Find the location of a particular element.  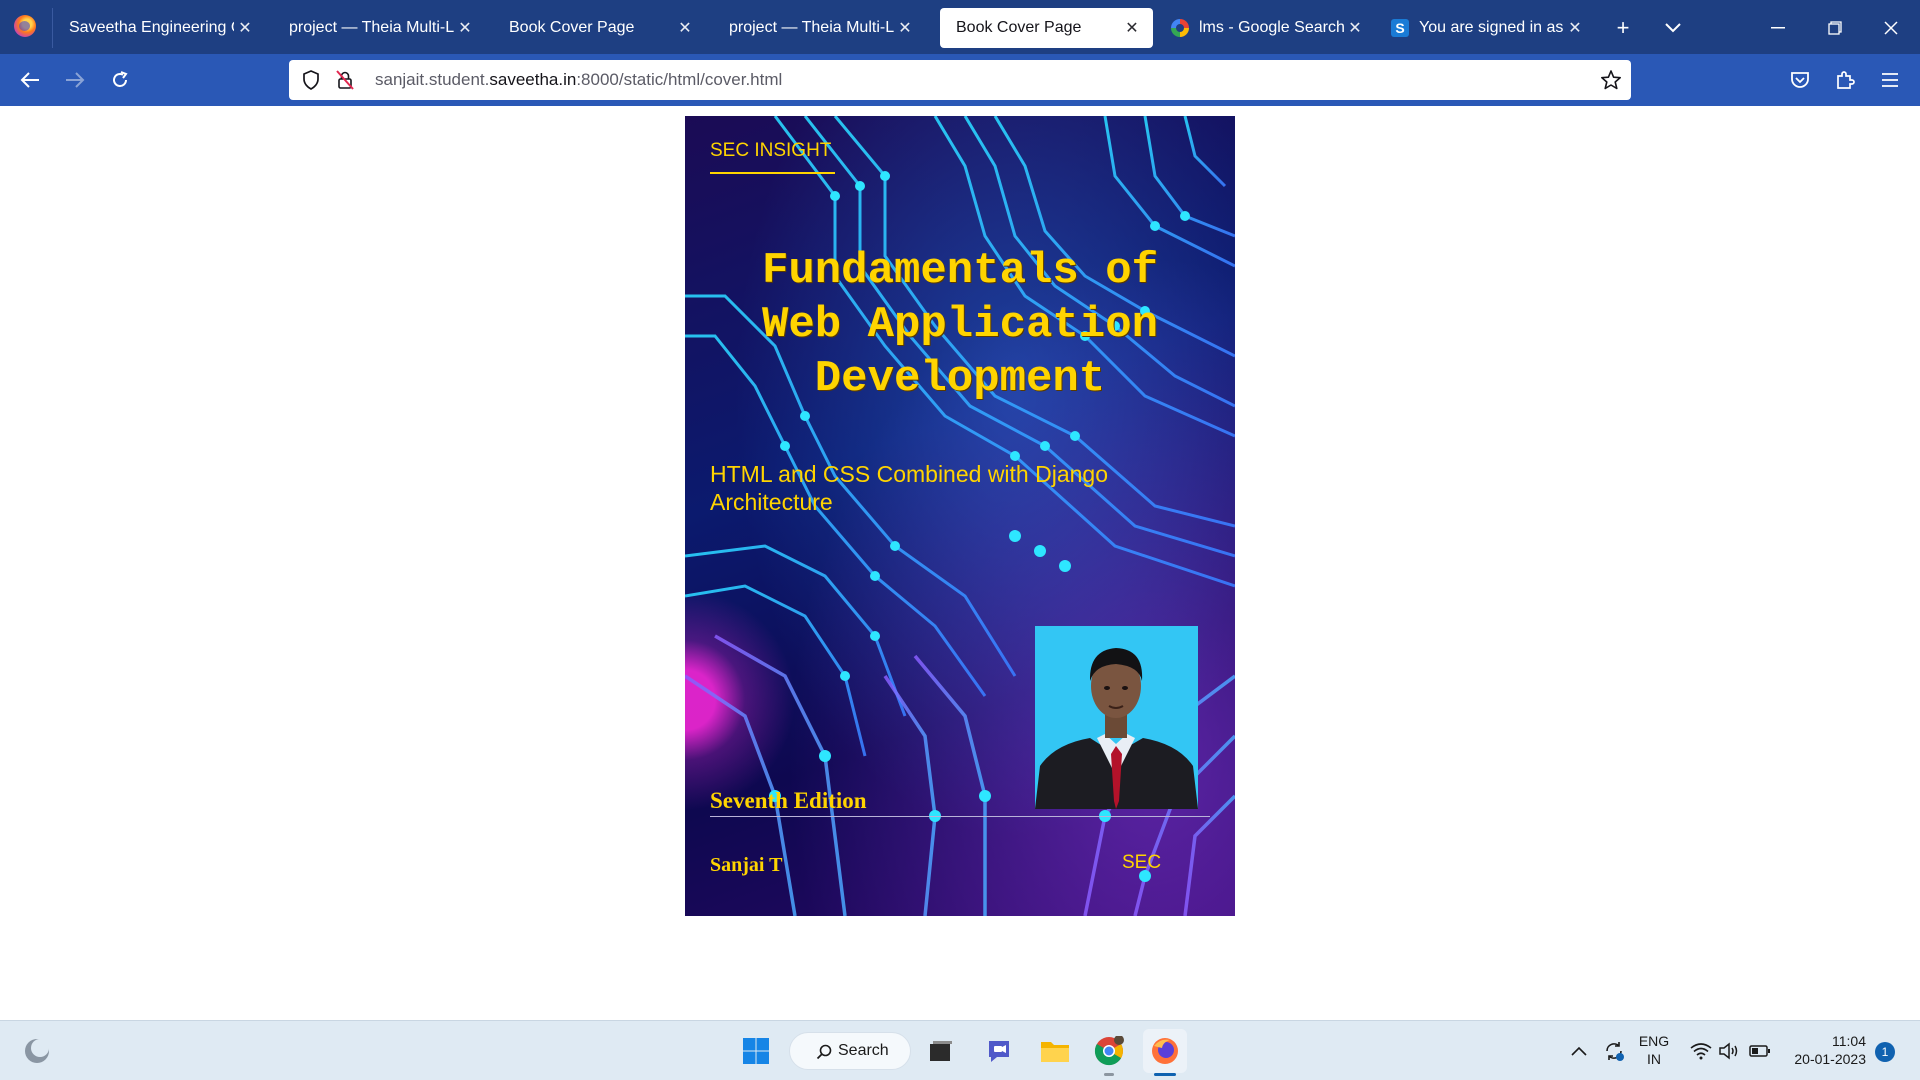

widgets-button is located at coordinates (37, 1051).